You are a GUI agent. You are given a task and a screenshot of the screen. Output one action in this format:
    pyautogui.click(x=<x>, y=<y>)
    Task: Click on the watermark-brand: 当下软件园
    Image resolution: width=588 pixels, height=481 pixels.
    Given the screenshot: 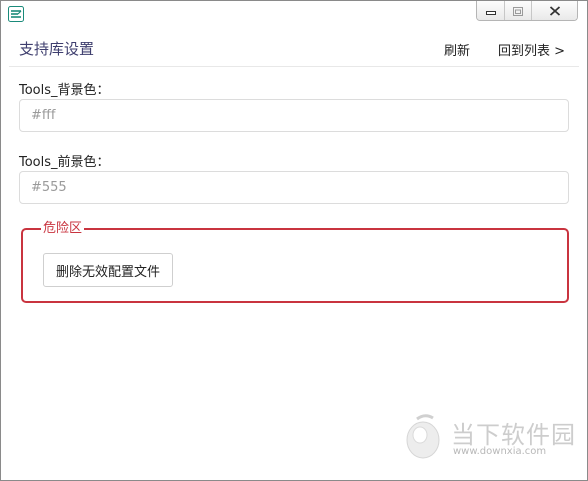 What is the action you would take?
    pyautogui.click(x=513, y=435)
    